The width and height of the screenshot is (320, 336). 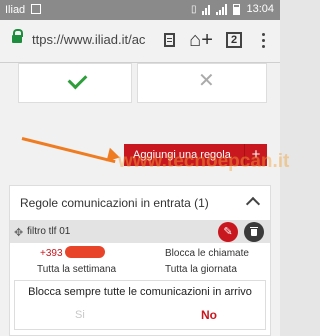 What do you see at coordinates (80, 315) in the screenshot?
I see `block-all-yes-option: Si` at bounding box center [80, 315].